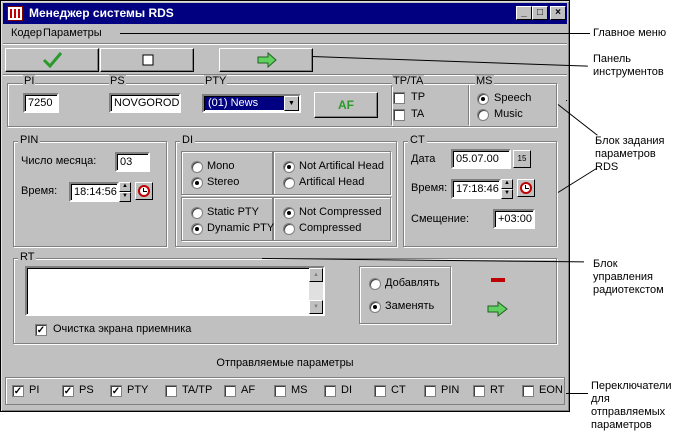  I want to click on send-pin-checkbox, so click(430, 391).